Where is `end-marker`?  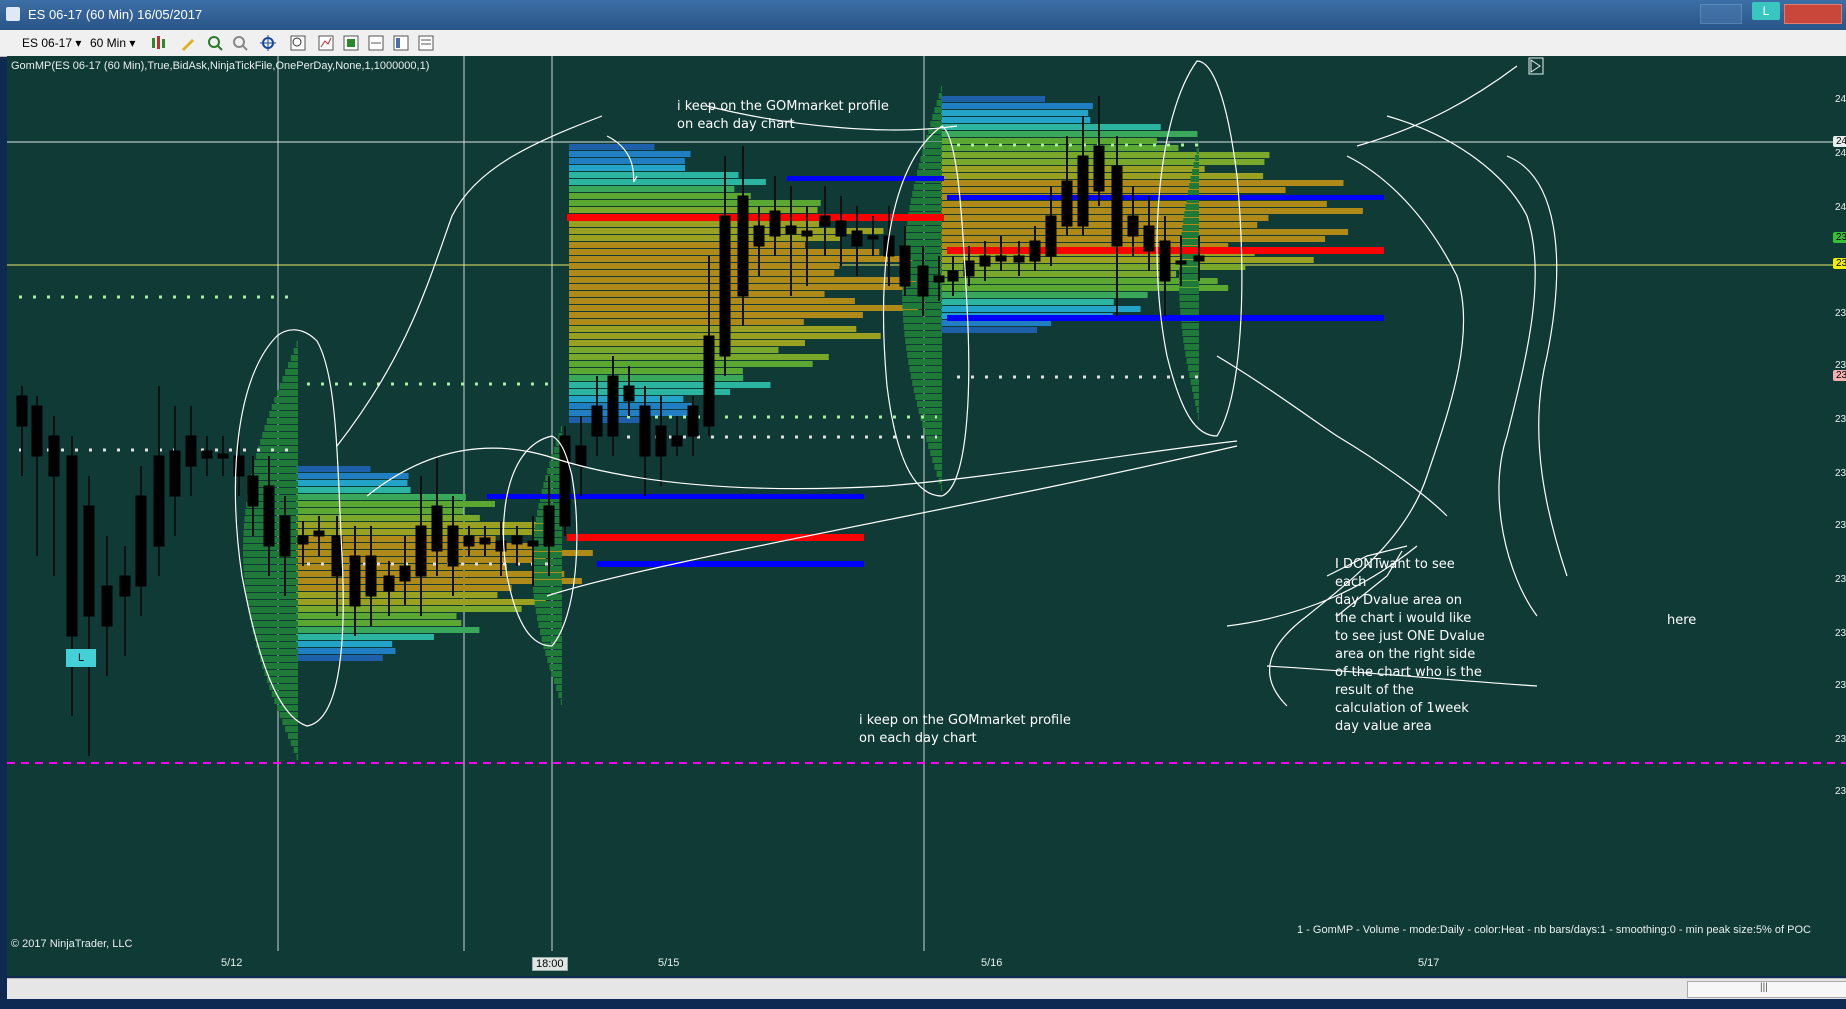 end-marker is located at coordinates (1536, 66).